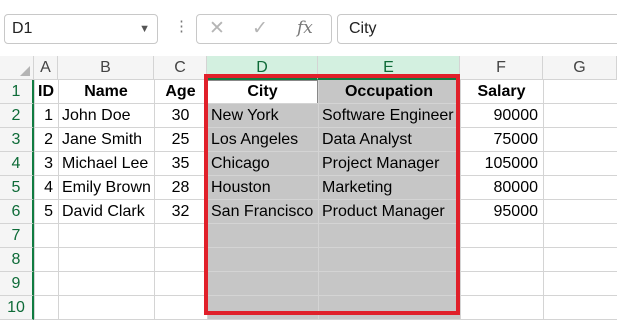 Image resolution: width=617 pixels, height=320 pixels. Describe the element at coordinates (46, 164) in the screenshot. I see `cell-a4: 3` at that location.